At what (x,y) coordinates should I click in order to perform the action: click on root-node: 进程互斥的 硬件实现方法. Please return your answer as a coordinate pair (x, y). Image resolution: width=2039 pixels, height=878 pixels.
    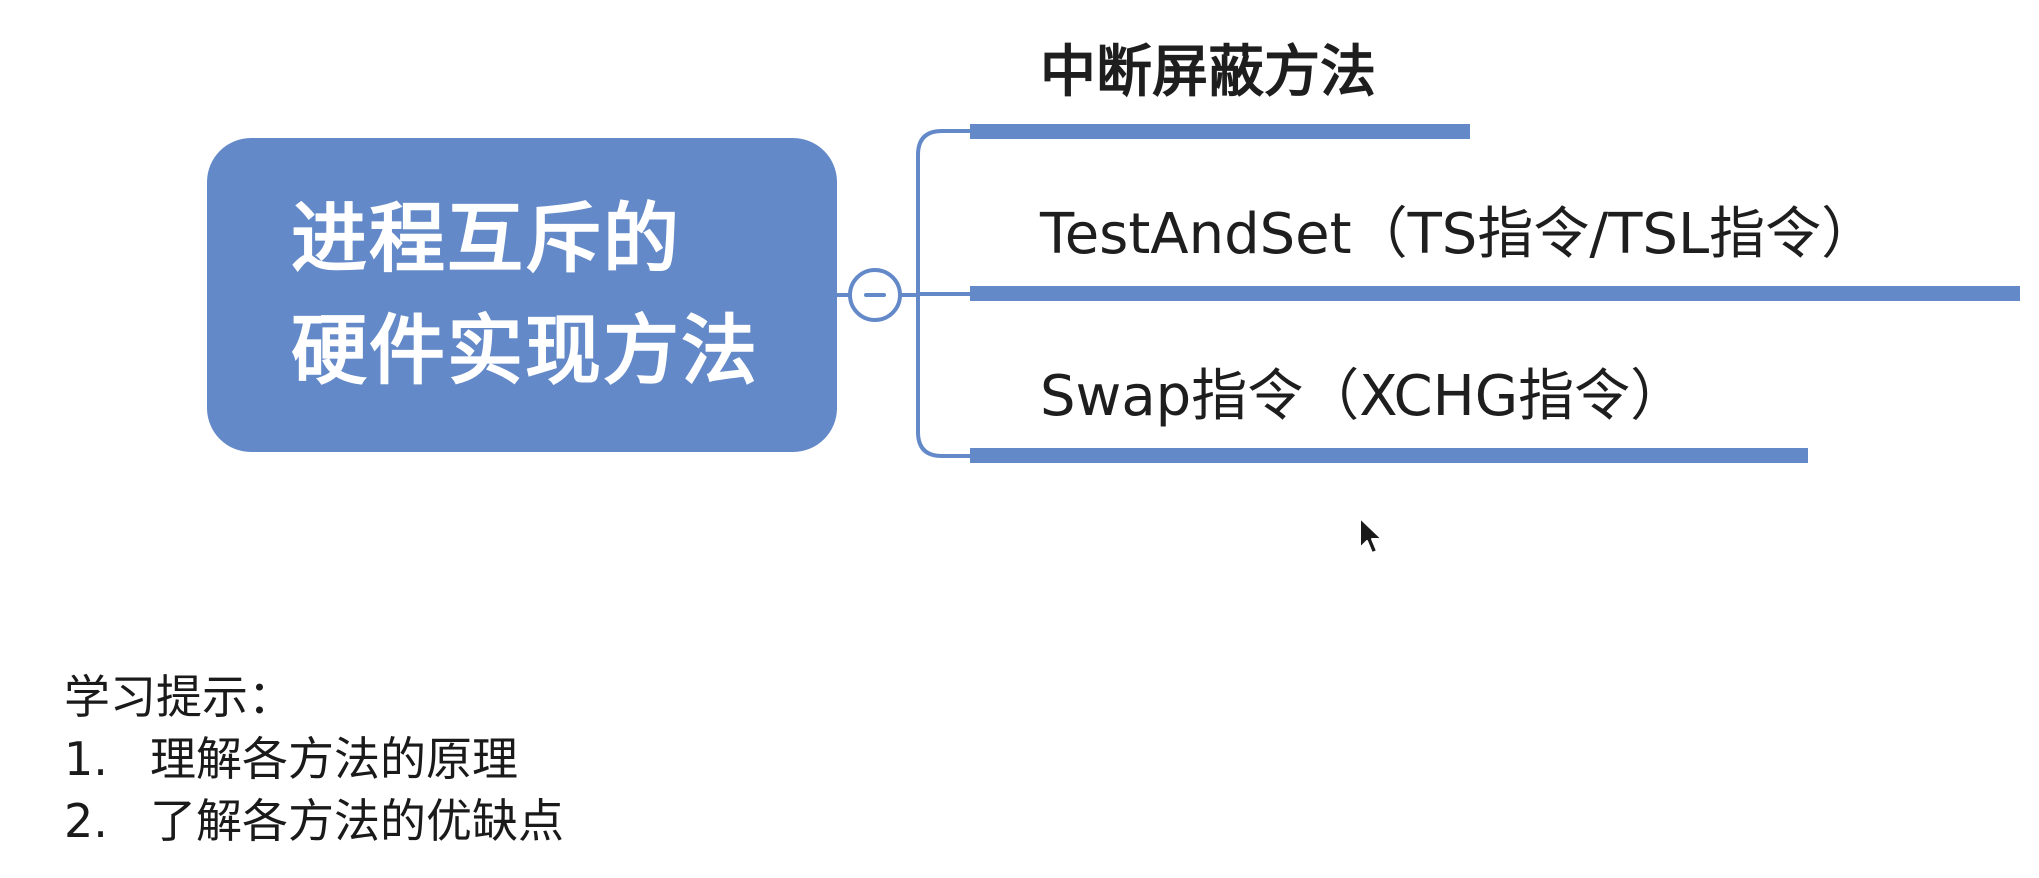
    Looking at the image, I should click on (522, 295).